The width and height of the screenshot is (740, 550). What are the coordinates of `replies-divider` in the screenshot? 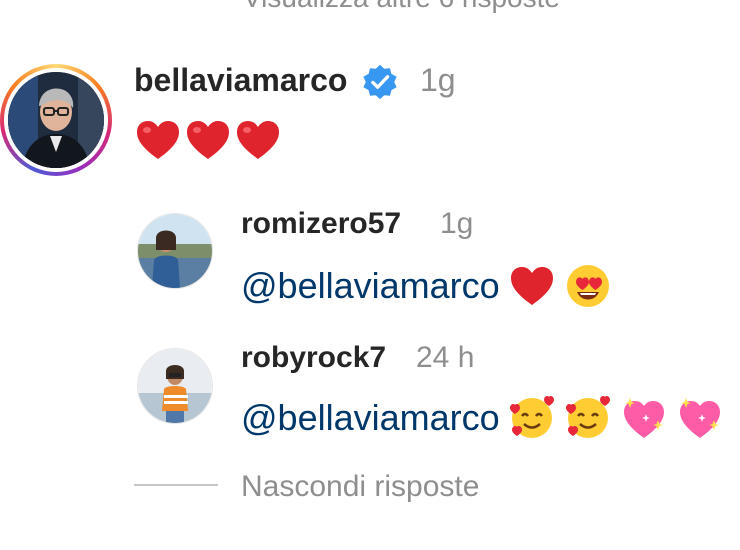 It's located at (176, 485).